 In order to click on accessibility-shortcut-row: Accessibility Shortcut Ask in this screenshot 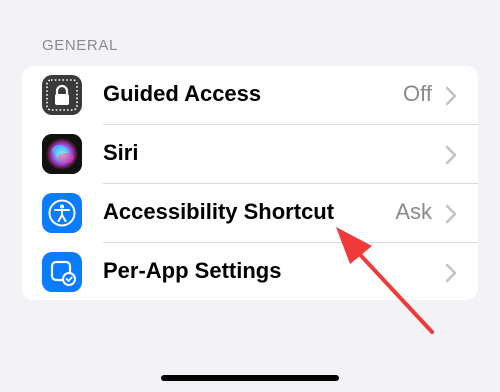, I will do `click(250, 213)`.